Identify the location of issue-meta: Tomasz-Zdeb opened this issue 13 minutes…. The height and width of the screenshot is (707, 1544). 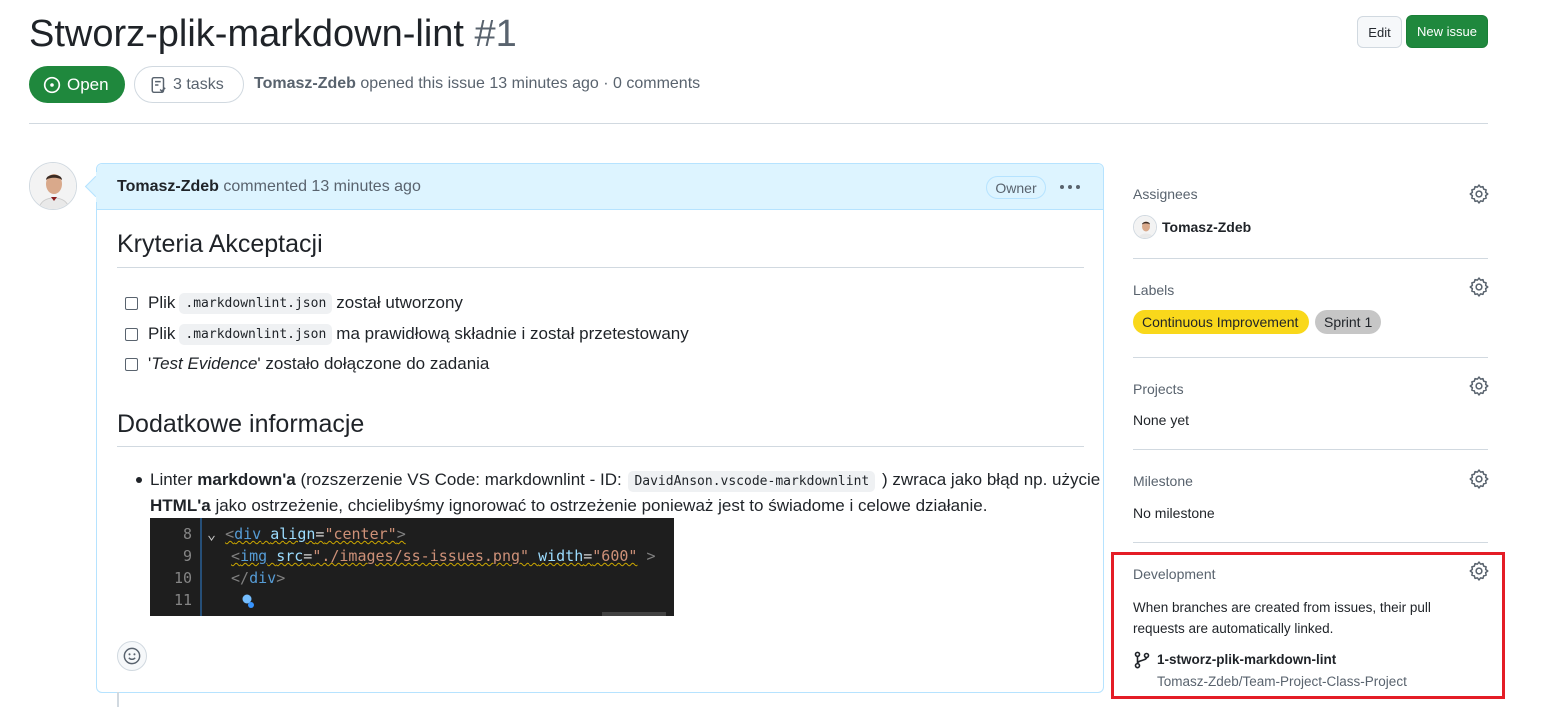
(477, 84).